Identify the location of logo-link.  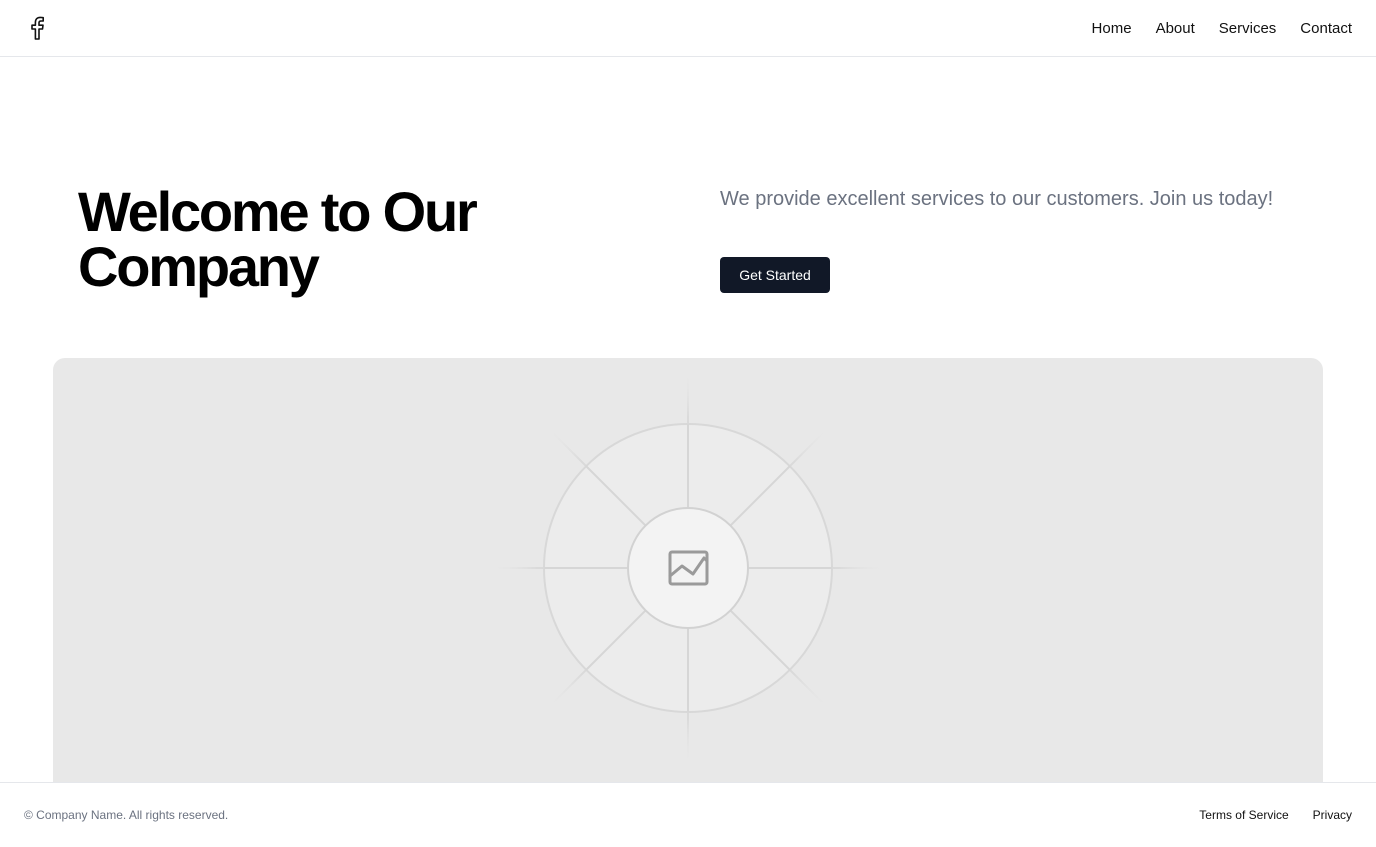
(37, 28).